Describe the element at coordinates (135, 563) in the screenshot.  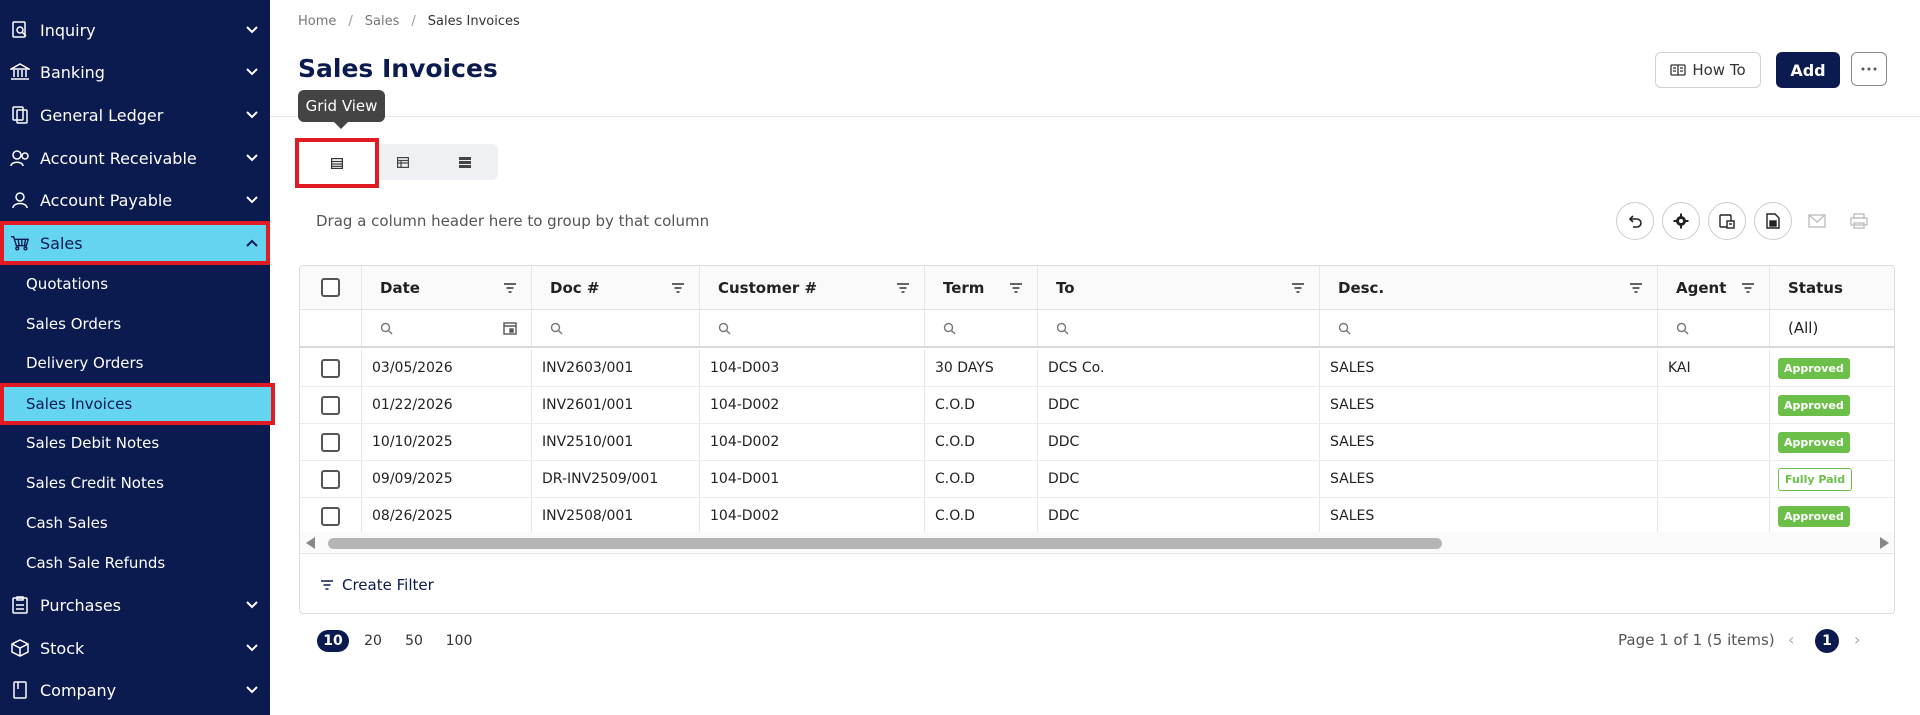
I see `sidebar-subitem-cash-sale-refunds: Cash Sale Refunds` at that location.